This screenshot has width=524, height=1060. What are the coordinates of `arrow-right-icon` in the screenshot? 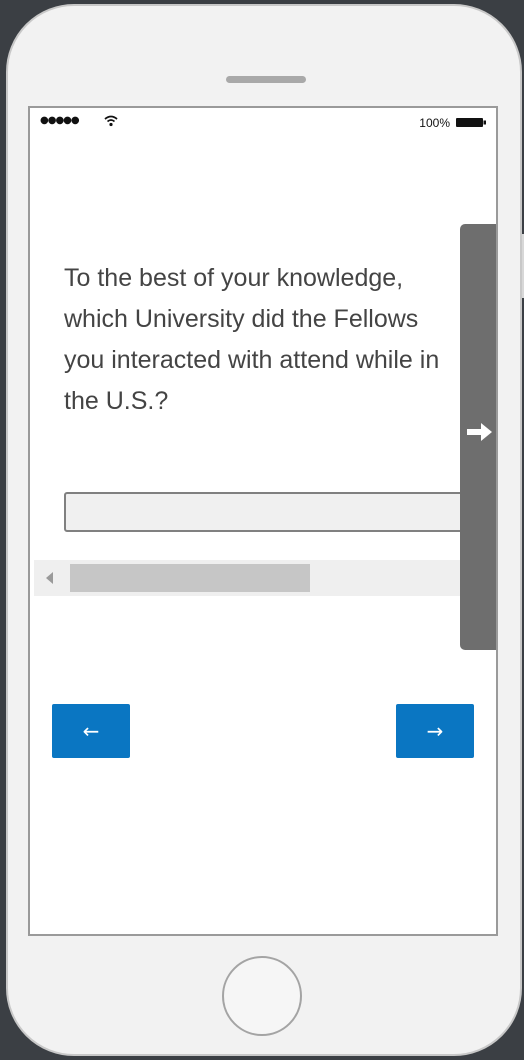 It's located at (479, 432).